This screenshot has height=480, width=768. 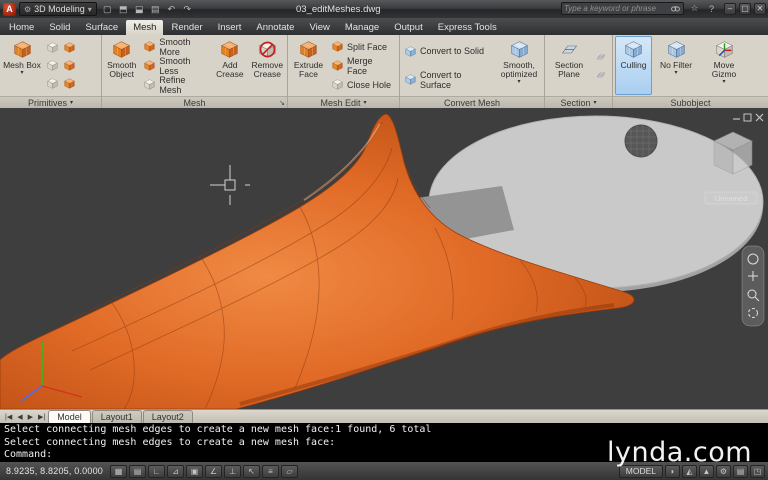 What do you see at coordinates (289, 471) in the screenshot?
I see `qp-toggle: ▱` at bounding box center [289, 471].